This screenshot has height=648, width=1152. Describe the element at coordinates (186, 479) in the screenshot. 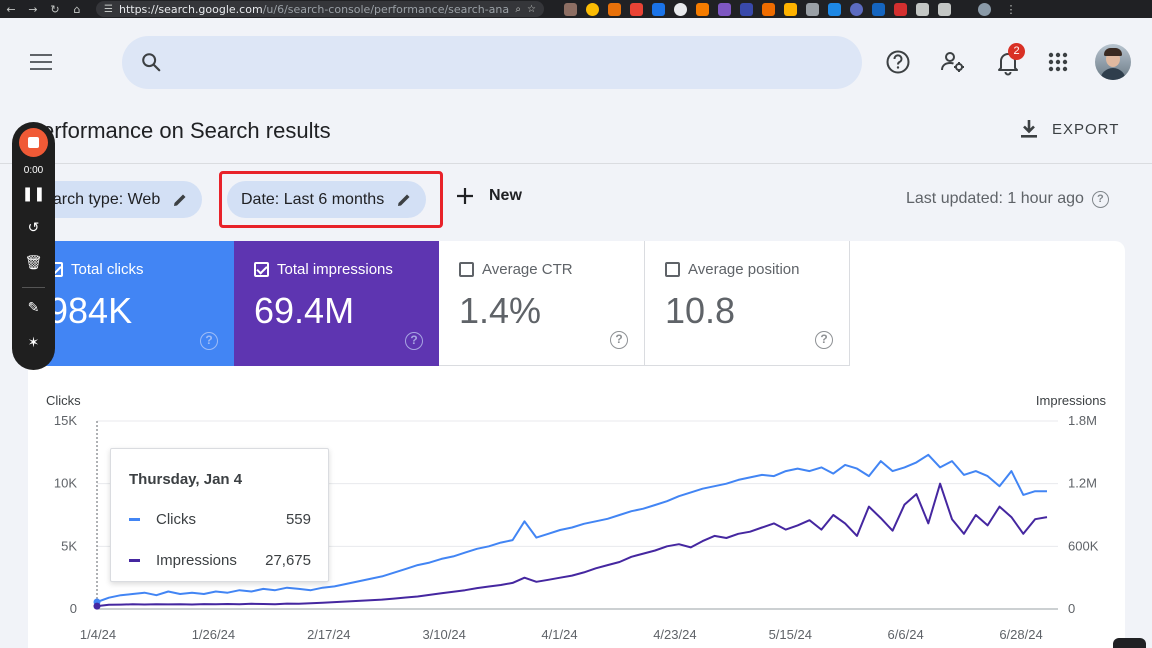

I see `tooltip-date: Thursday, Jan 4` at that location.